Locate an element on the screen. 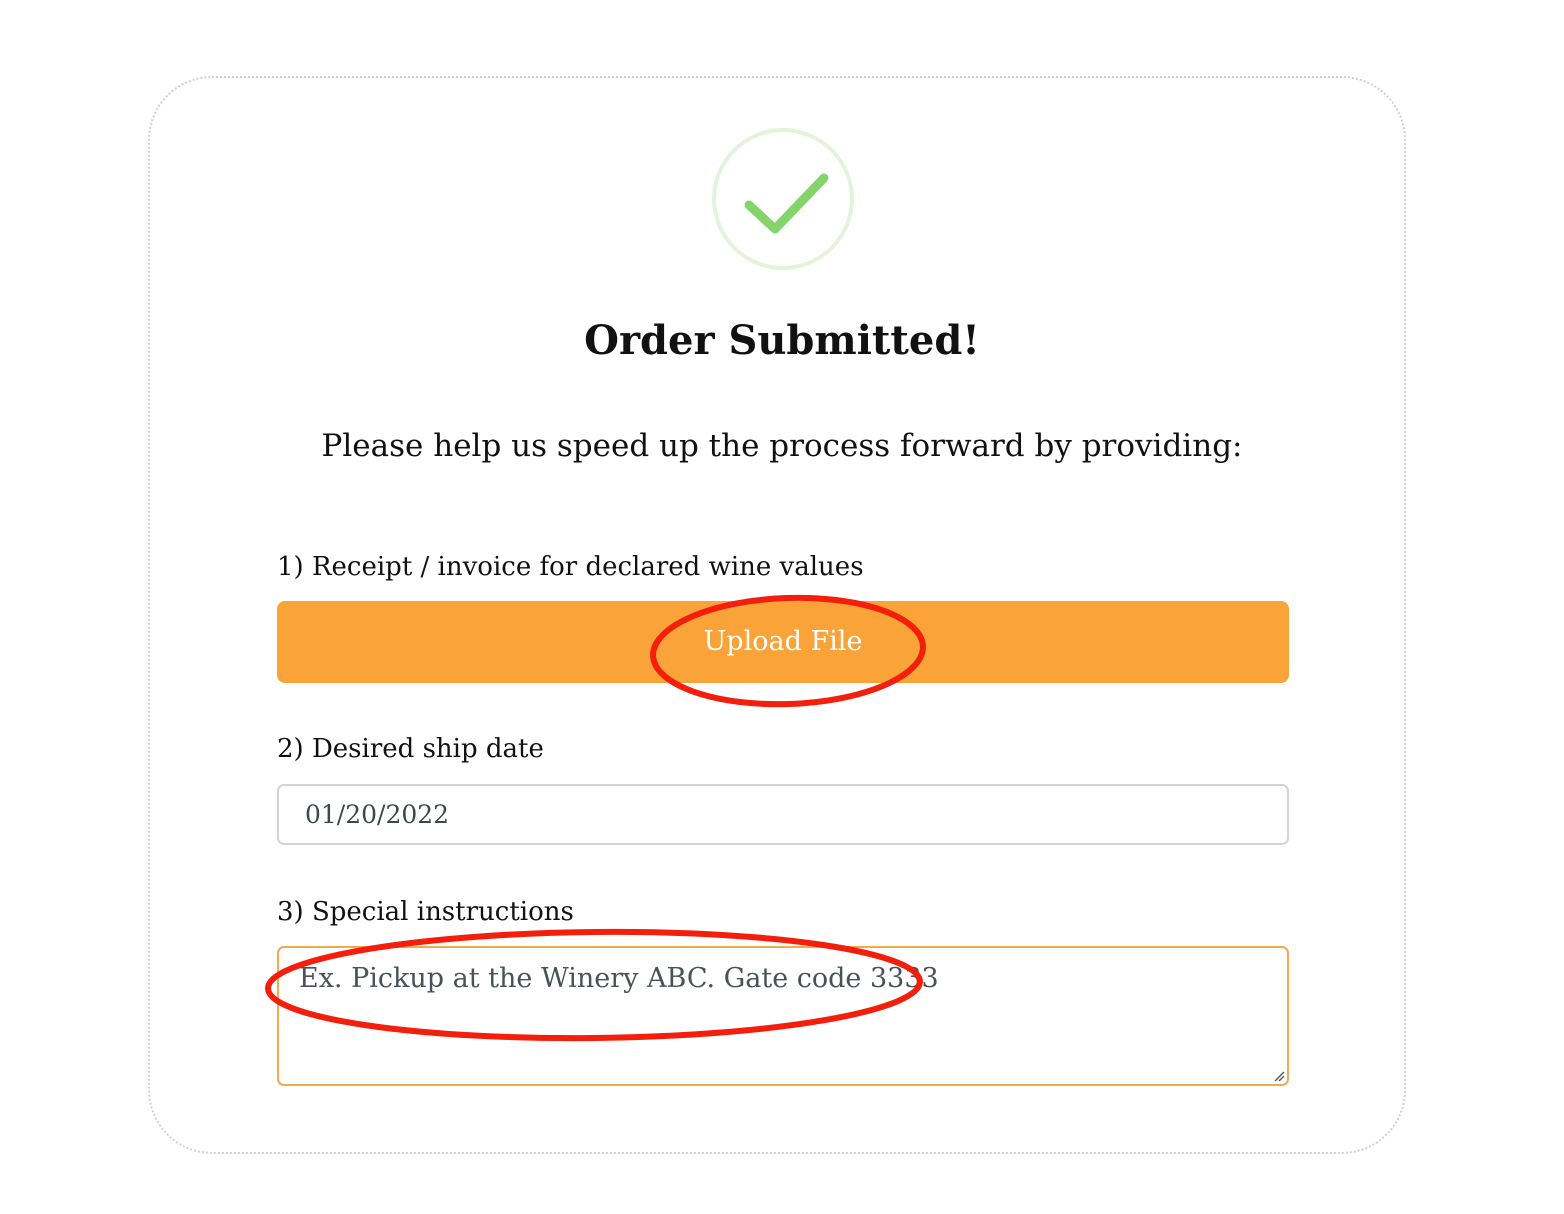 The image size is (1564, 1214). upload-file-button: Upload File is located at coordinates (783, 642).